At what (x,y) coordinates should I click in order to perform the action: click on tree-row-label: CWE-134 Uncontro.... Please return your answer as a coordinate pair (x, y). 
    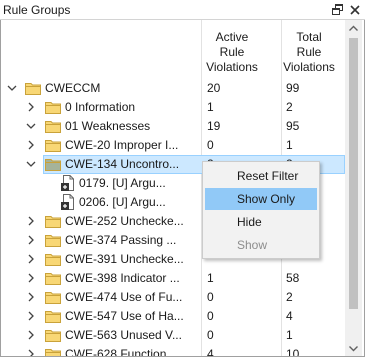
    Looking at the image, I should click on (122, 164).